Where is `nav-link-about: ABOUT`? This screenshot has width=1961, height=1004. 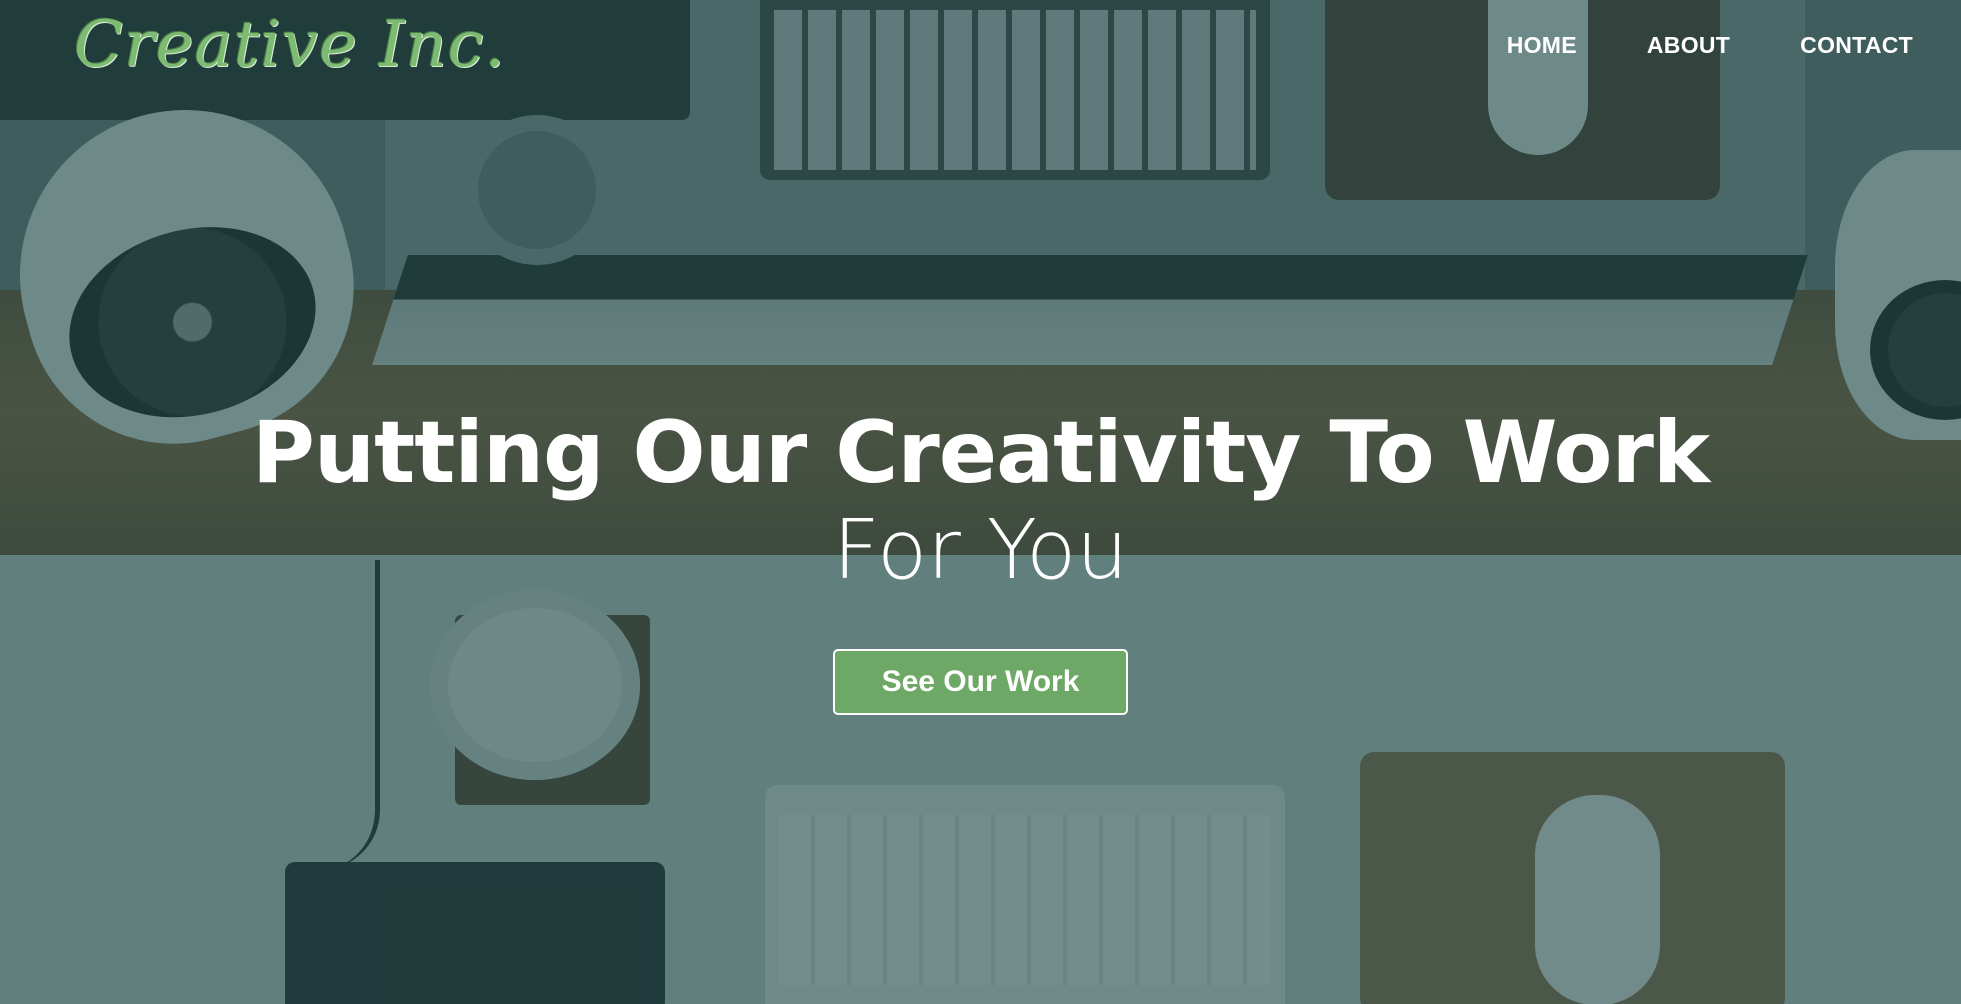
nav-link-about: ABOUT is located at coordinates (1688, 45).